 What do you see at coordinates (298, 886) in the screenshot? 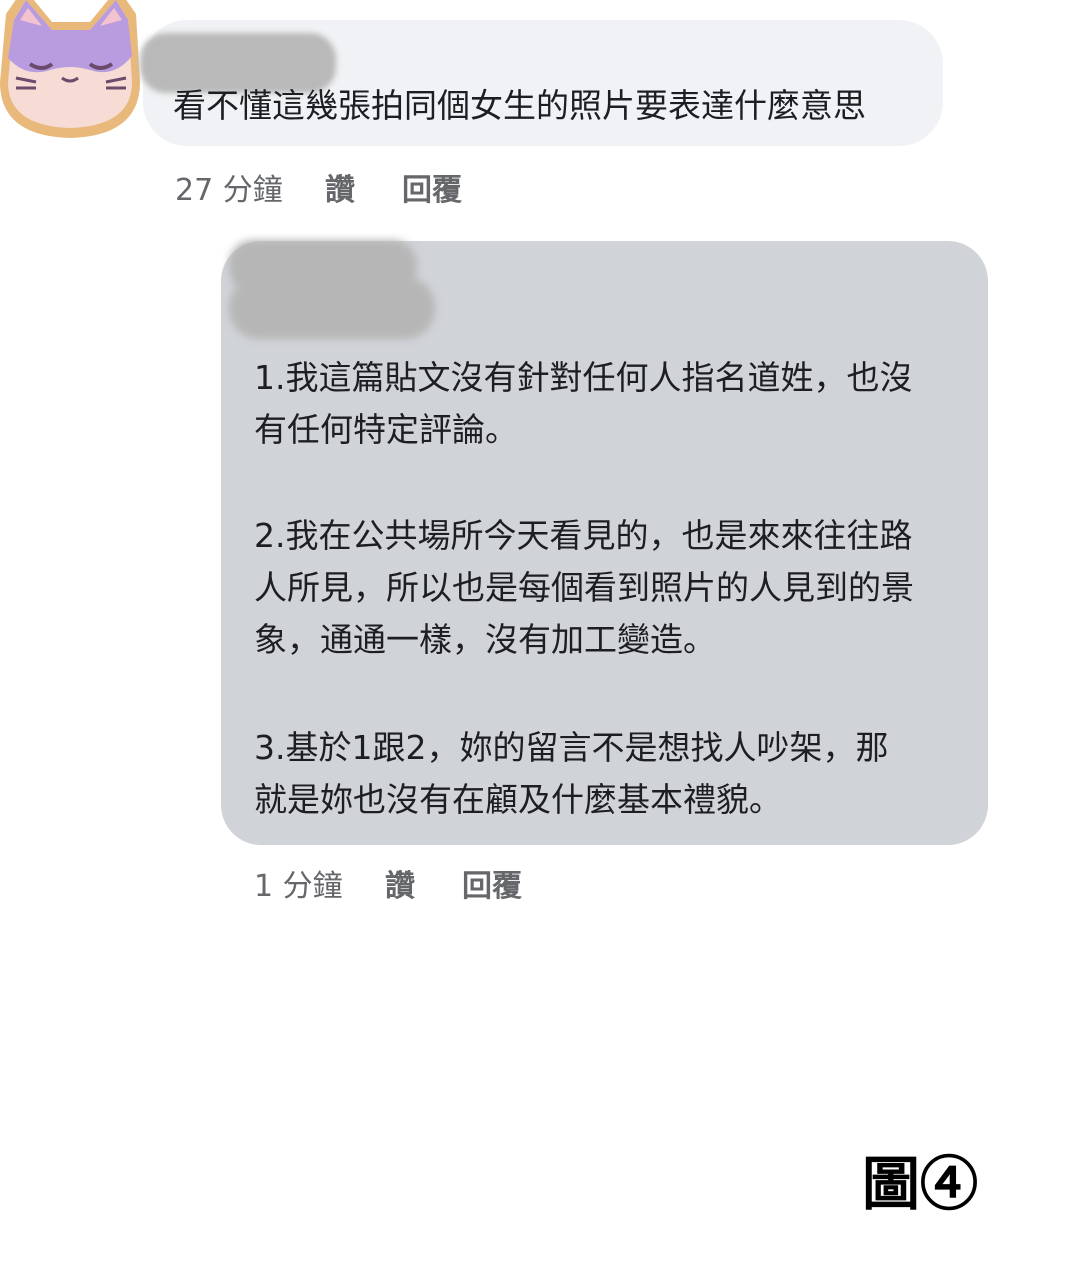
I see `reply-timestamp: 1 分鐘` at bounding box center [298, 886].